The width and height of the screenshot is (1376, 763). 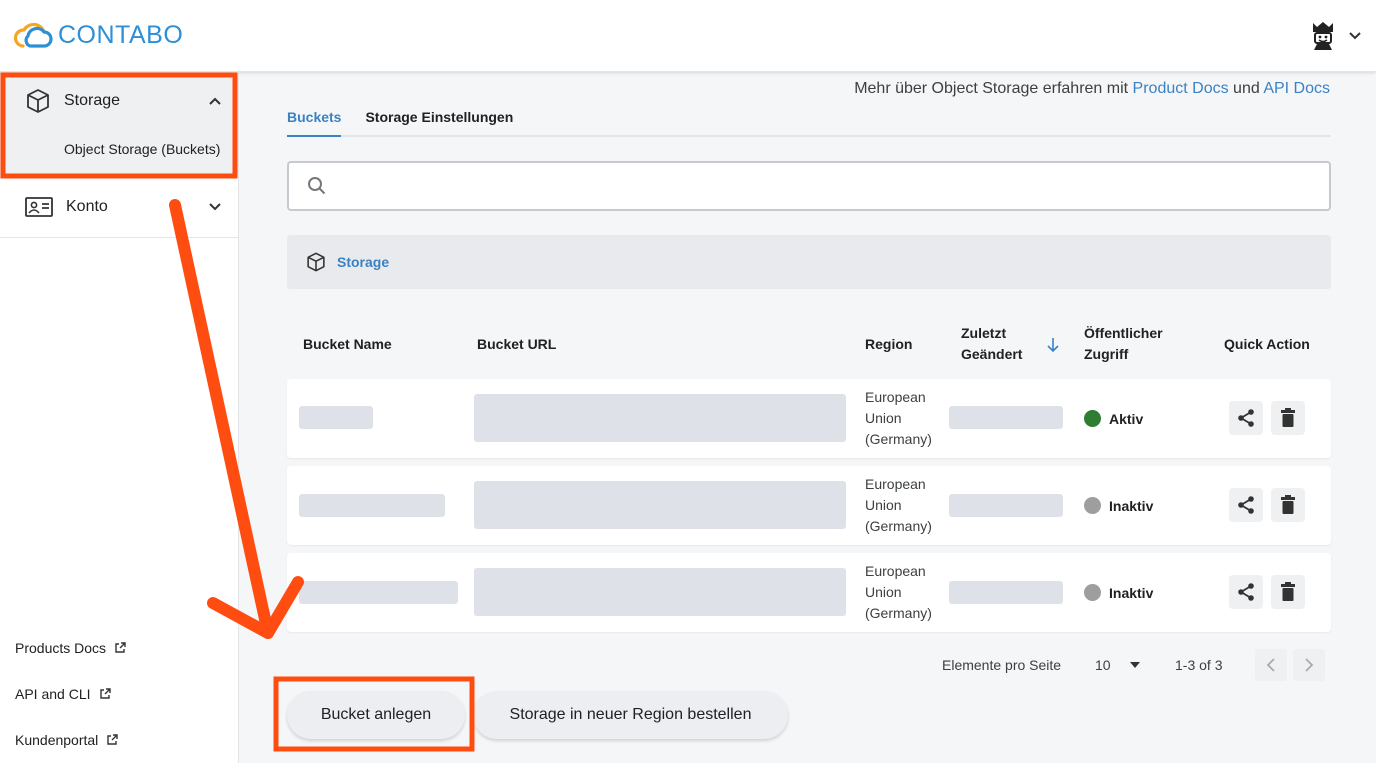 I want to click on next-page-button, so click(x=1309, y=665).